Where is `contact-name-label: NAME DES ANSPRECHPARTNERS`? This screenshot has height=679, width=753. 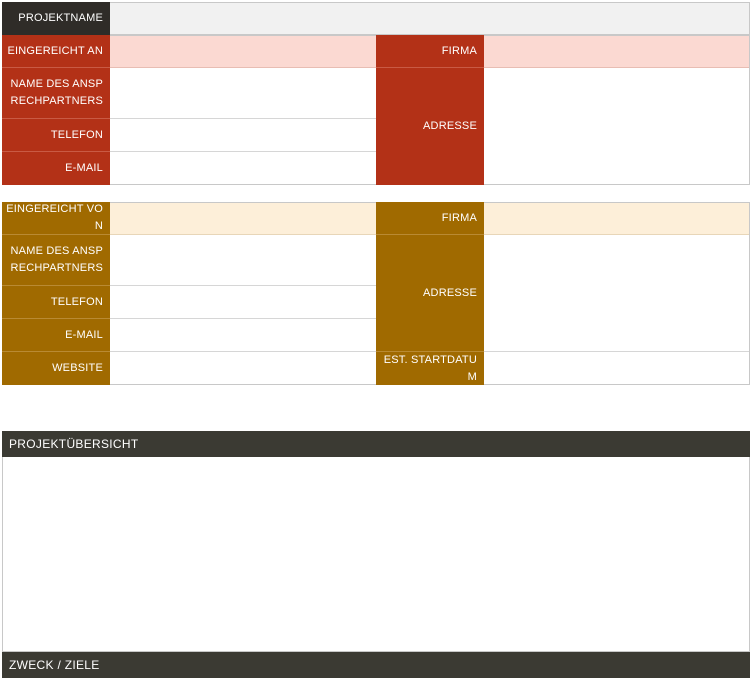 contact-name-label: NAME DES ANSPRECHPARTNERS is located at coordinates (56, 93).